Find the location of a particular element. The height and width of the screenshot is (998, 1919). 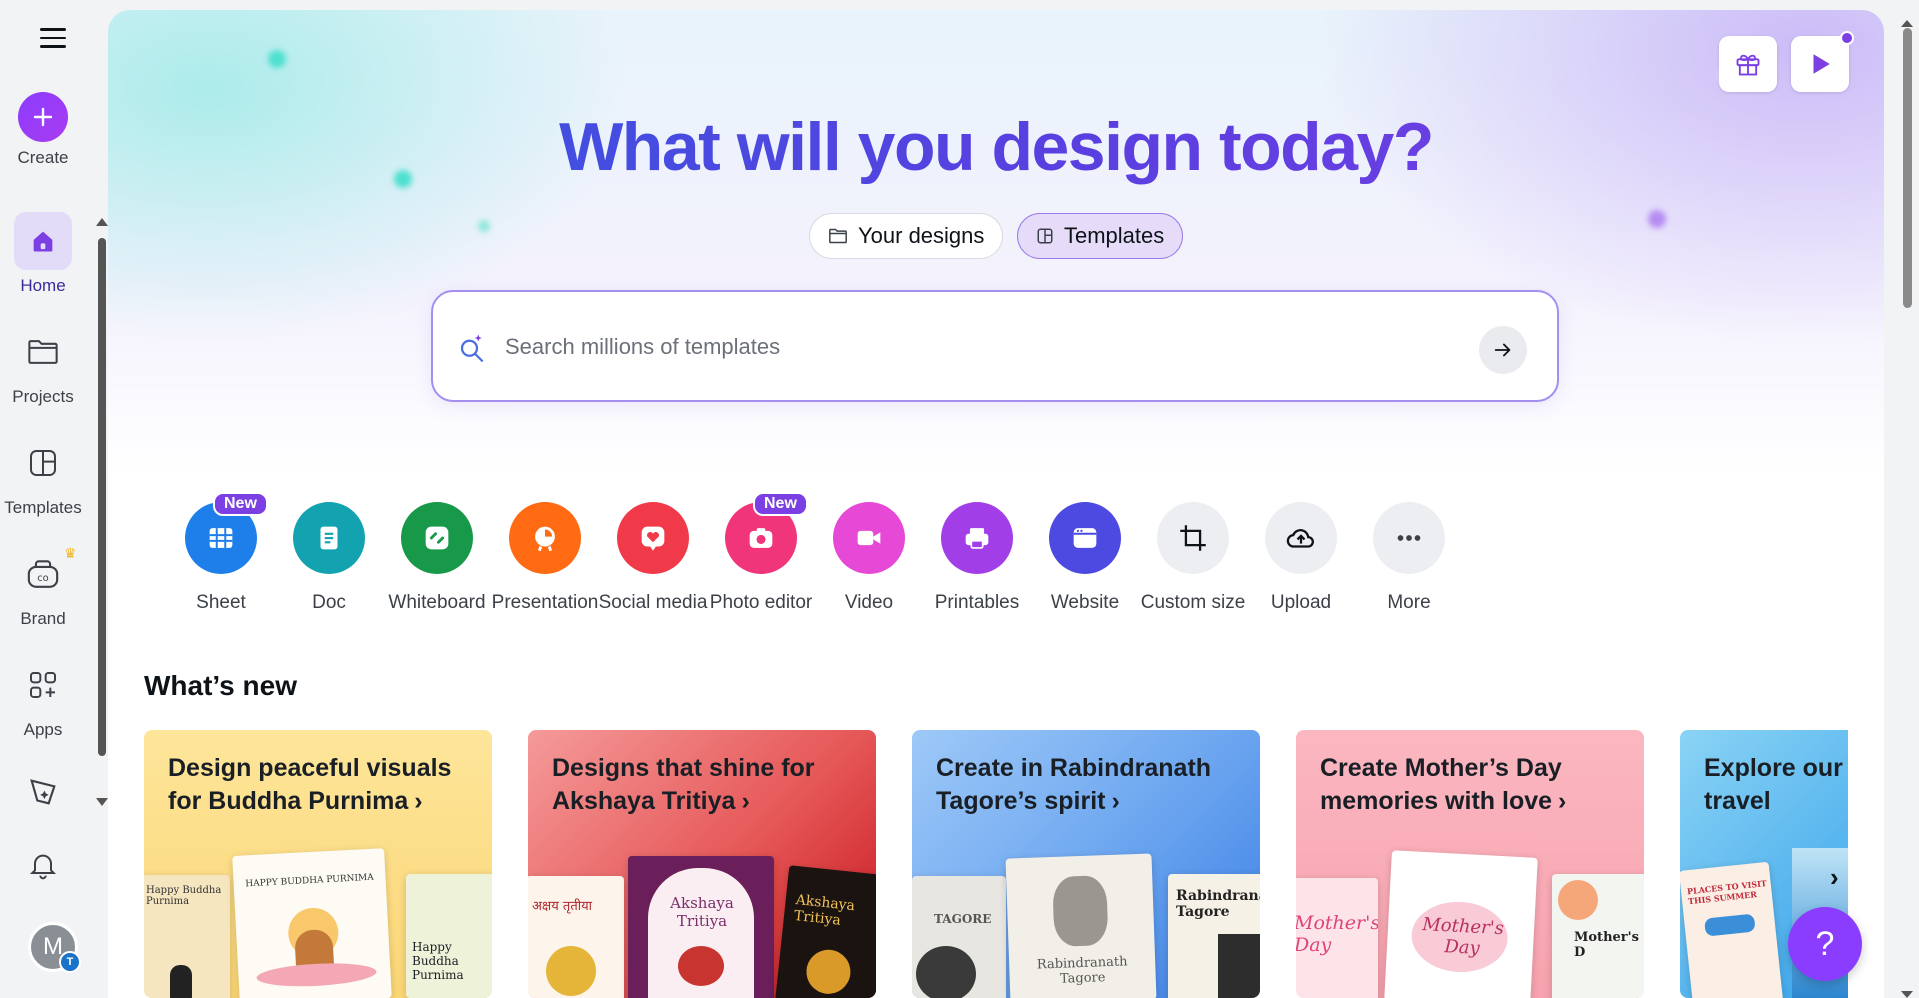

rail-item-templates: Templates is located at coordinates (43, 476).